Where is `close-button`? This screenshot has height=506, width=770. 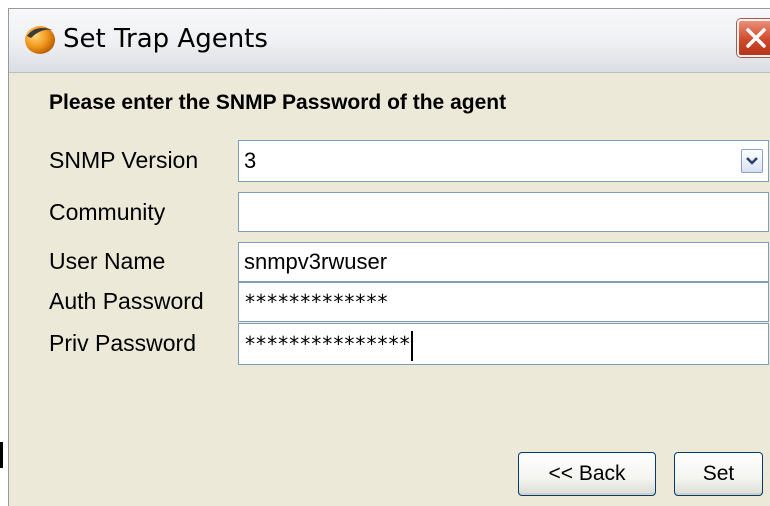 close-button is located at coordinates (753, 38).